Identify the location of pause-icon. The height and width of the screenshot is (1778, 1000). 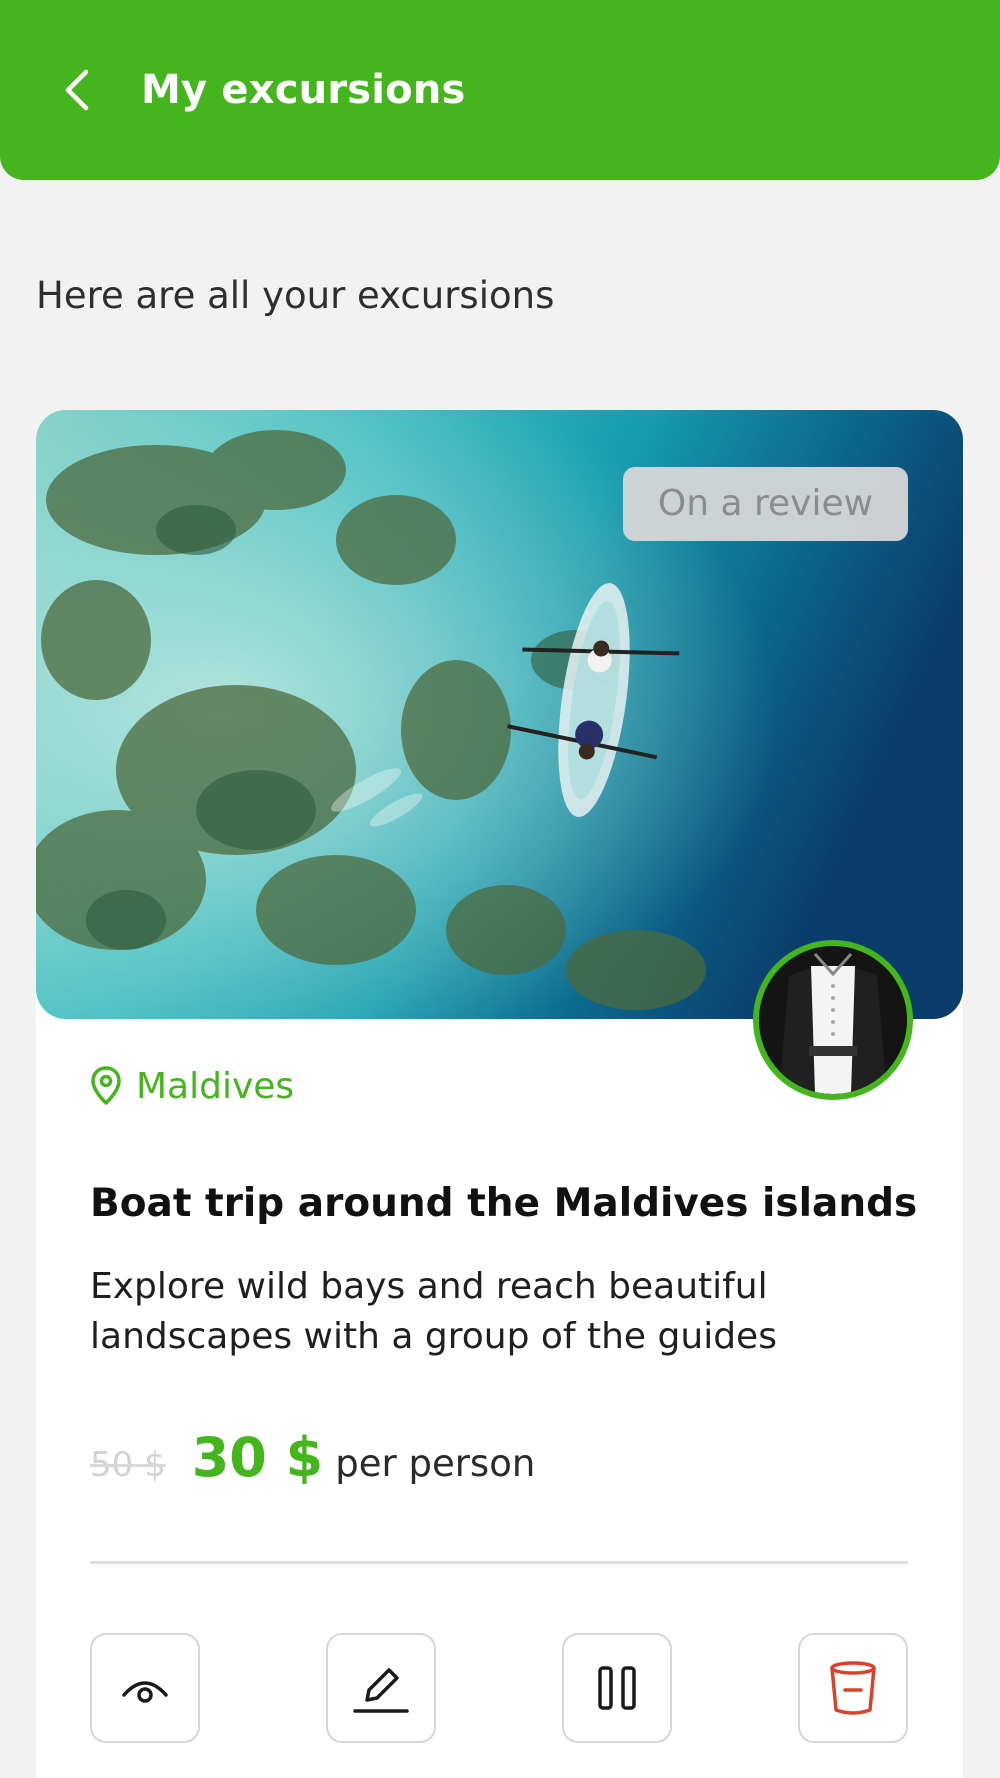
(617, 1688).